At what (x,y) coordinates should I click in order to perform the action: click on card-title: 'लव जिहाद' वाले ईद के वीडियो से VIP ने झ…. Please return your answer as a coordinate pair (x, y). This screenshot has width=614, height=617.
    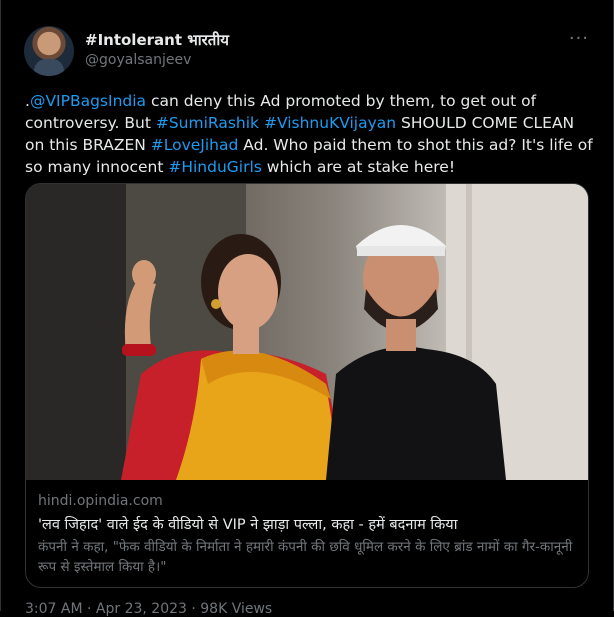
    Looking at the image, I should click on (247, 524).